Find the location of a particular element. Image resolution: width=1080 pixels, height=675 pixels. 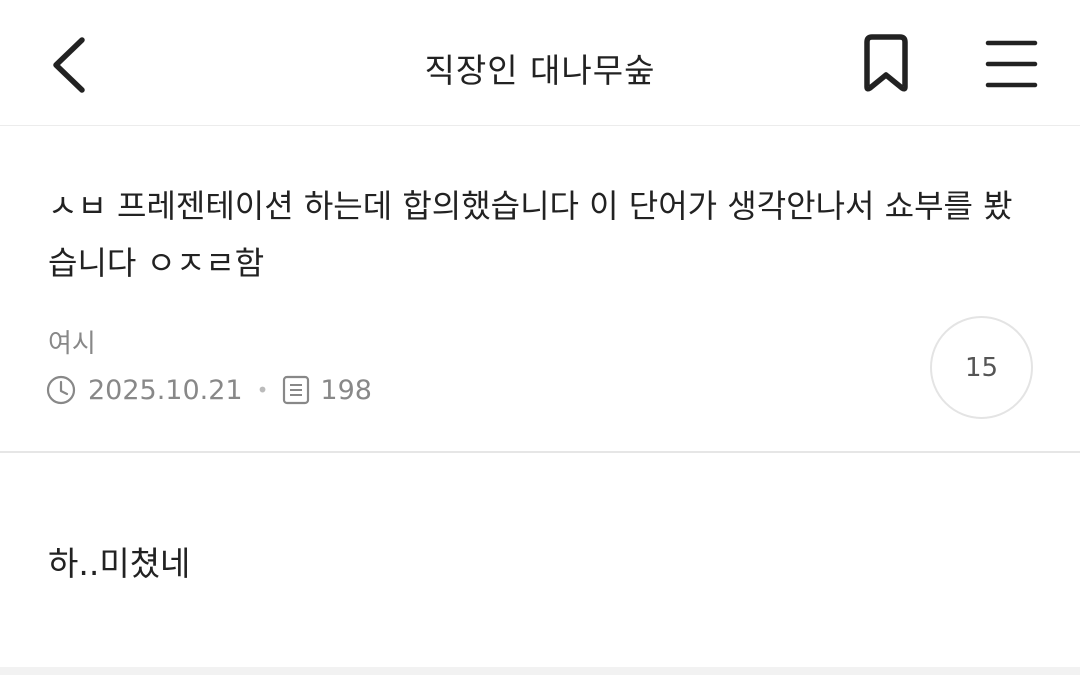

comment-count-button: 15 is located at coordinates (981, 367).